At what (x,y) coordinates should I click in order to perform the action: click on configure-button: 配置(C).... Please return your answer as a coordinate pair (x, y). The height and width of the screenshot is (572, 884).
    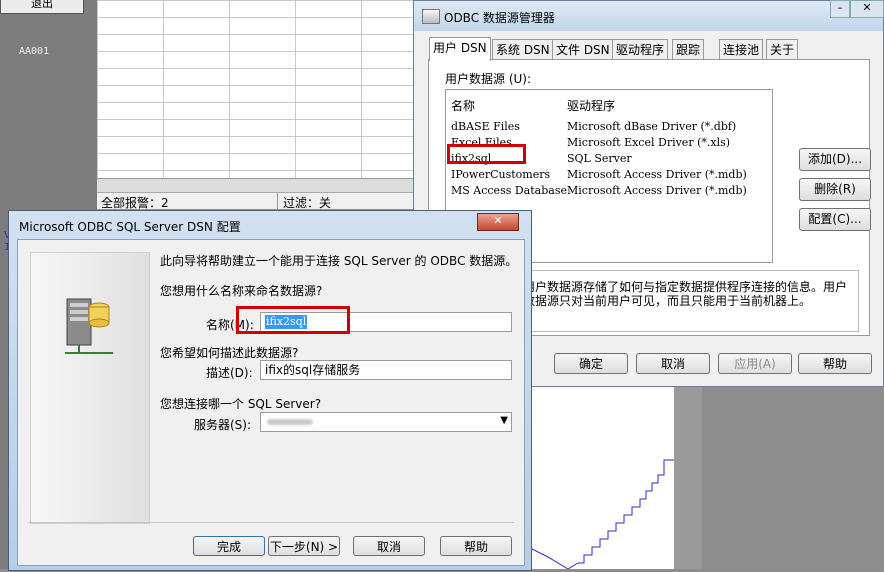
    Looking at the image, I should click on (835, 219).